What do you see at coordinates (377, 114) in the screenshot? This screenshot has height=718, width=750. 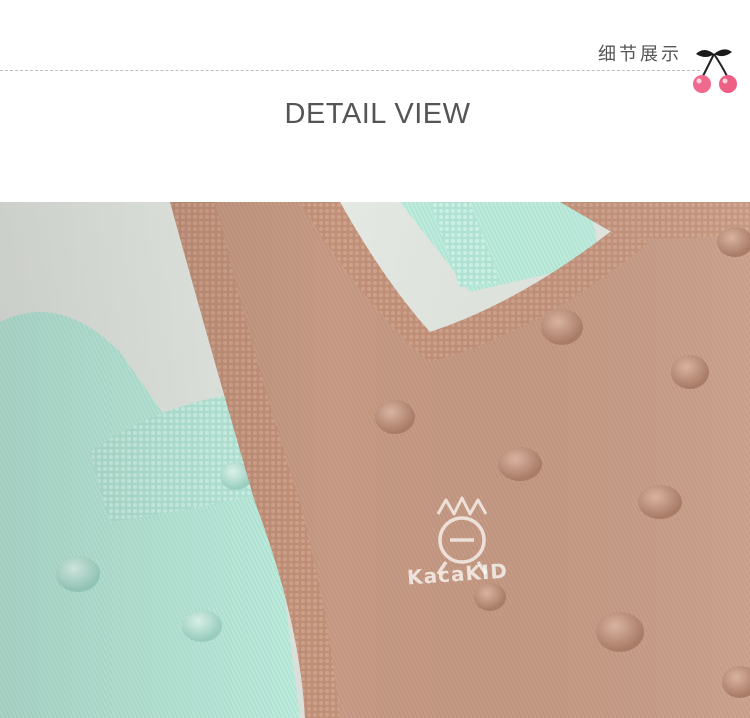 I see `section-title: DETAIL VIEW` at bounding box center [377, 114].